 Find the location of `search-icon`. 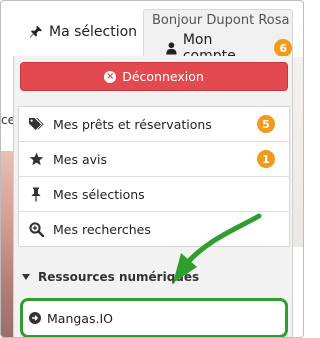

search-icon is located at coordinates (36, 229).